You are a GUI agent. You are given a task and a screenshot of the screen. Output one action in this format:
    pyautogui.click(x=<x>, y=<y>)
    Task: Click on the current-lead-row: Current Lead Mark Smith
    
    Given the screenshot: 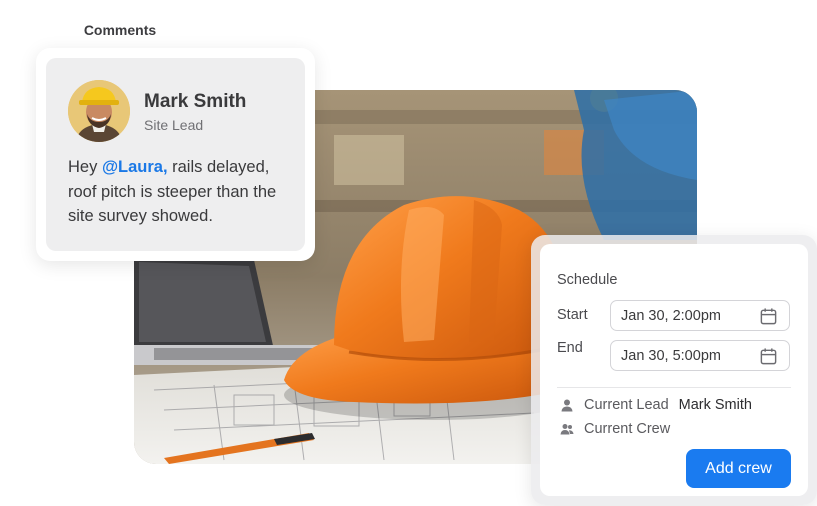 What is the action you would take?
    pyautogui.click(x=656, y=405)
    